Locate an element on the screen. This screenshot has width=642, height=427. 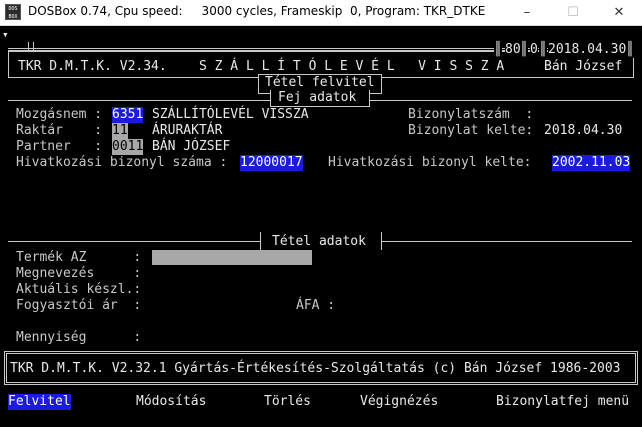
raktar-label: Raktár : is located at coordinates (59, 130).